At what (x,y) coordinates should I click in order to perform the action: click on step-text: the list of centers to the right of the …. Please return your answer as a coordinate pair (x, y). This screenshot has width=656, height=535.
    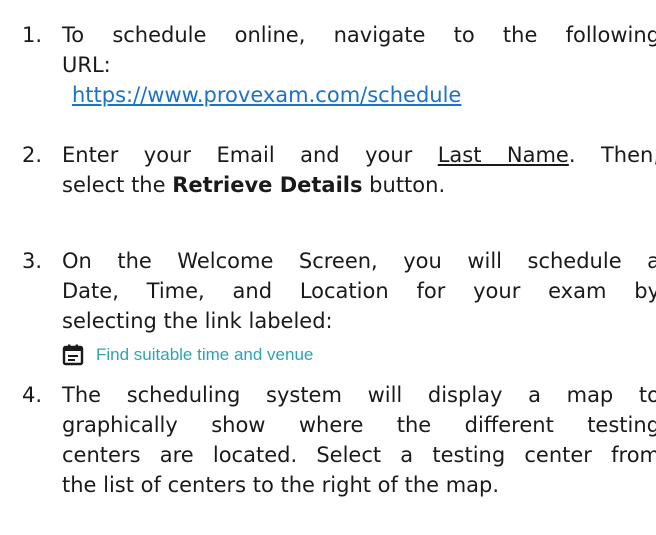
    Looking at the image, I should click on (281, 485).